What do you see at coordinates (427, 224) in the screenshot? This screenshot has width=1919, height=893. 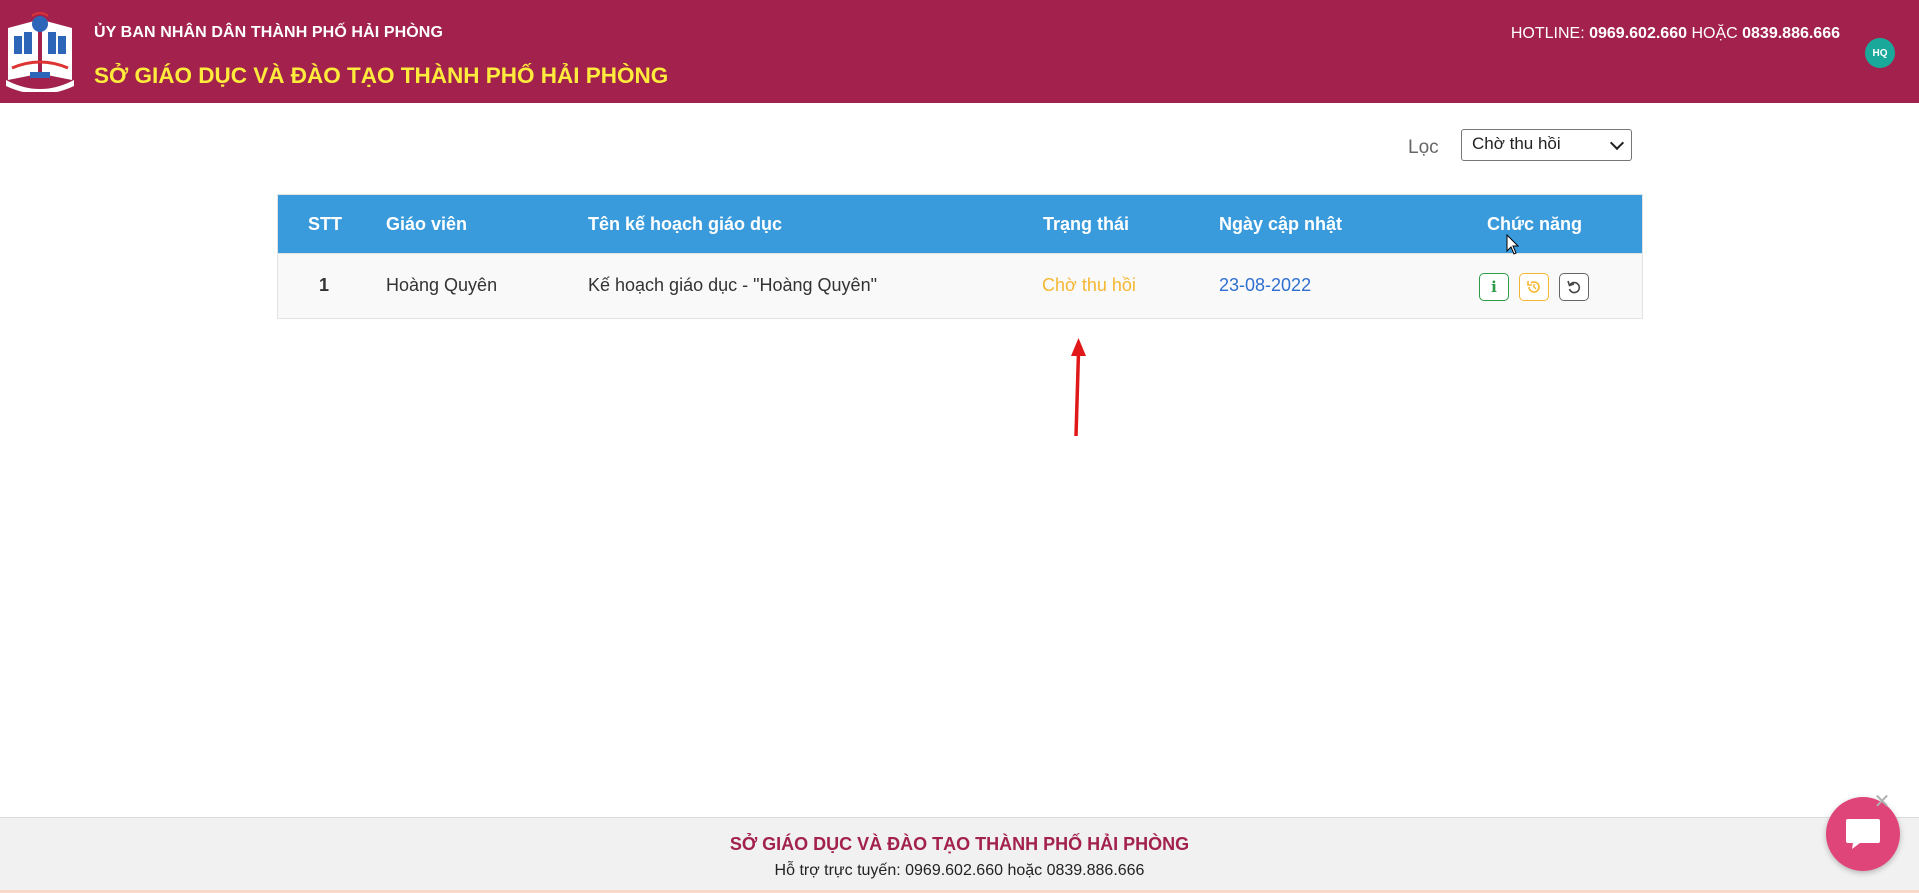 I see `column-header-teacher: Giáo viên` at bounding box center [427, 224].